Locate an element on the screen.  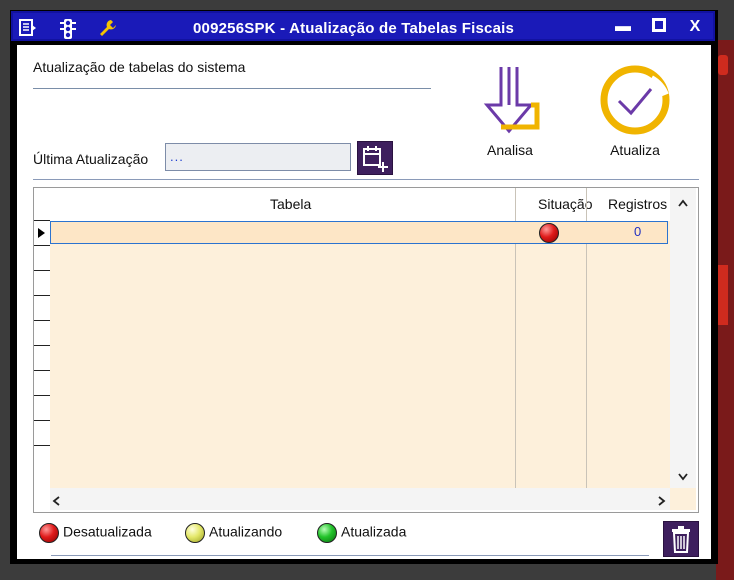
trash-icon is located at coordinates (681, 539).